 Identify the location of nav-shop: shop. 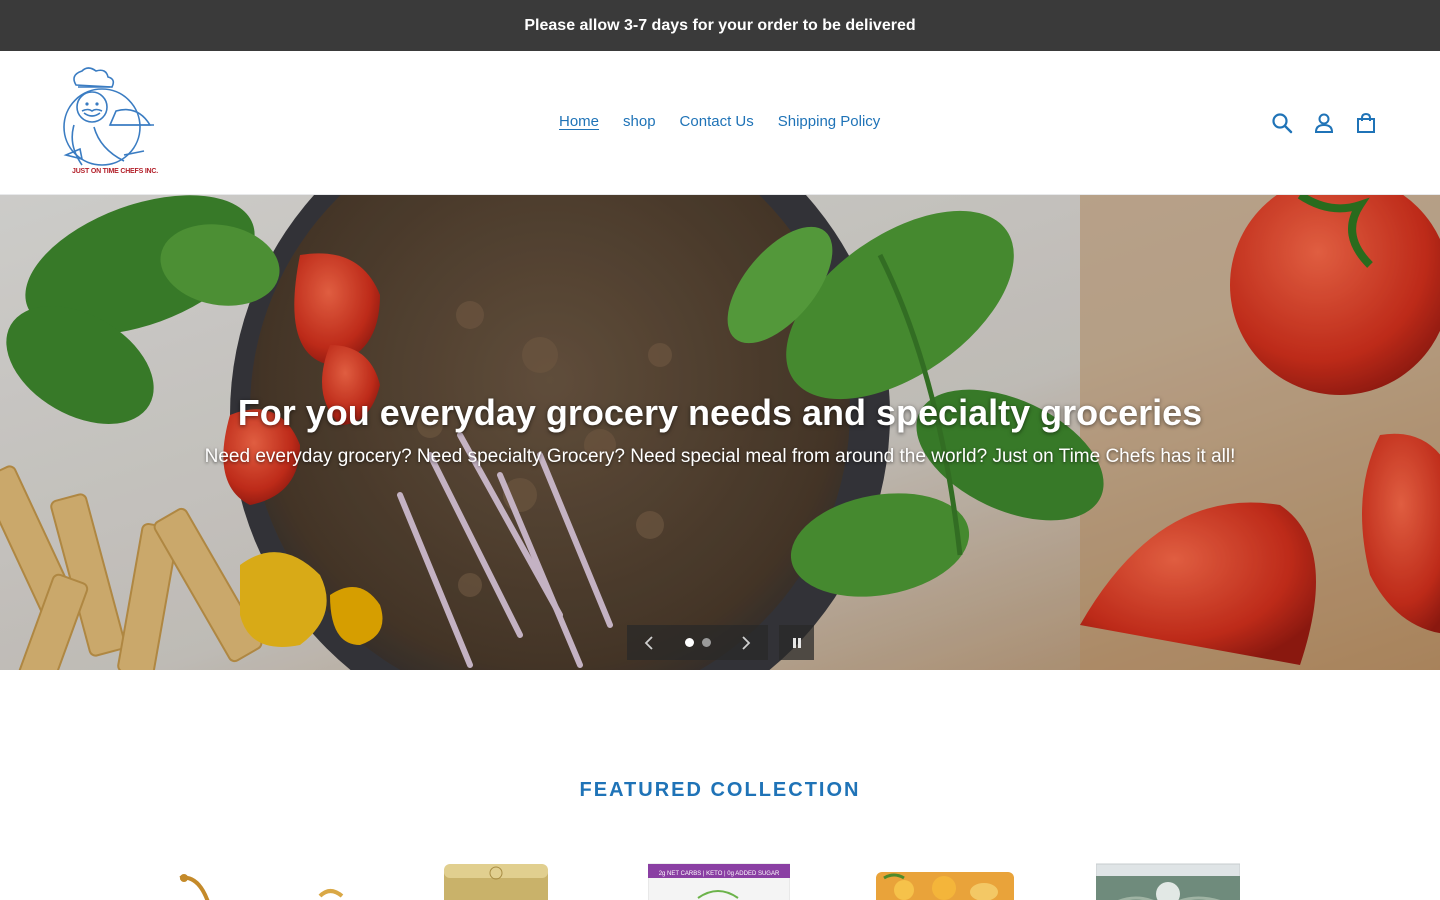
(639, 122).